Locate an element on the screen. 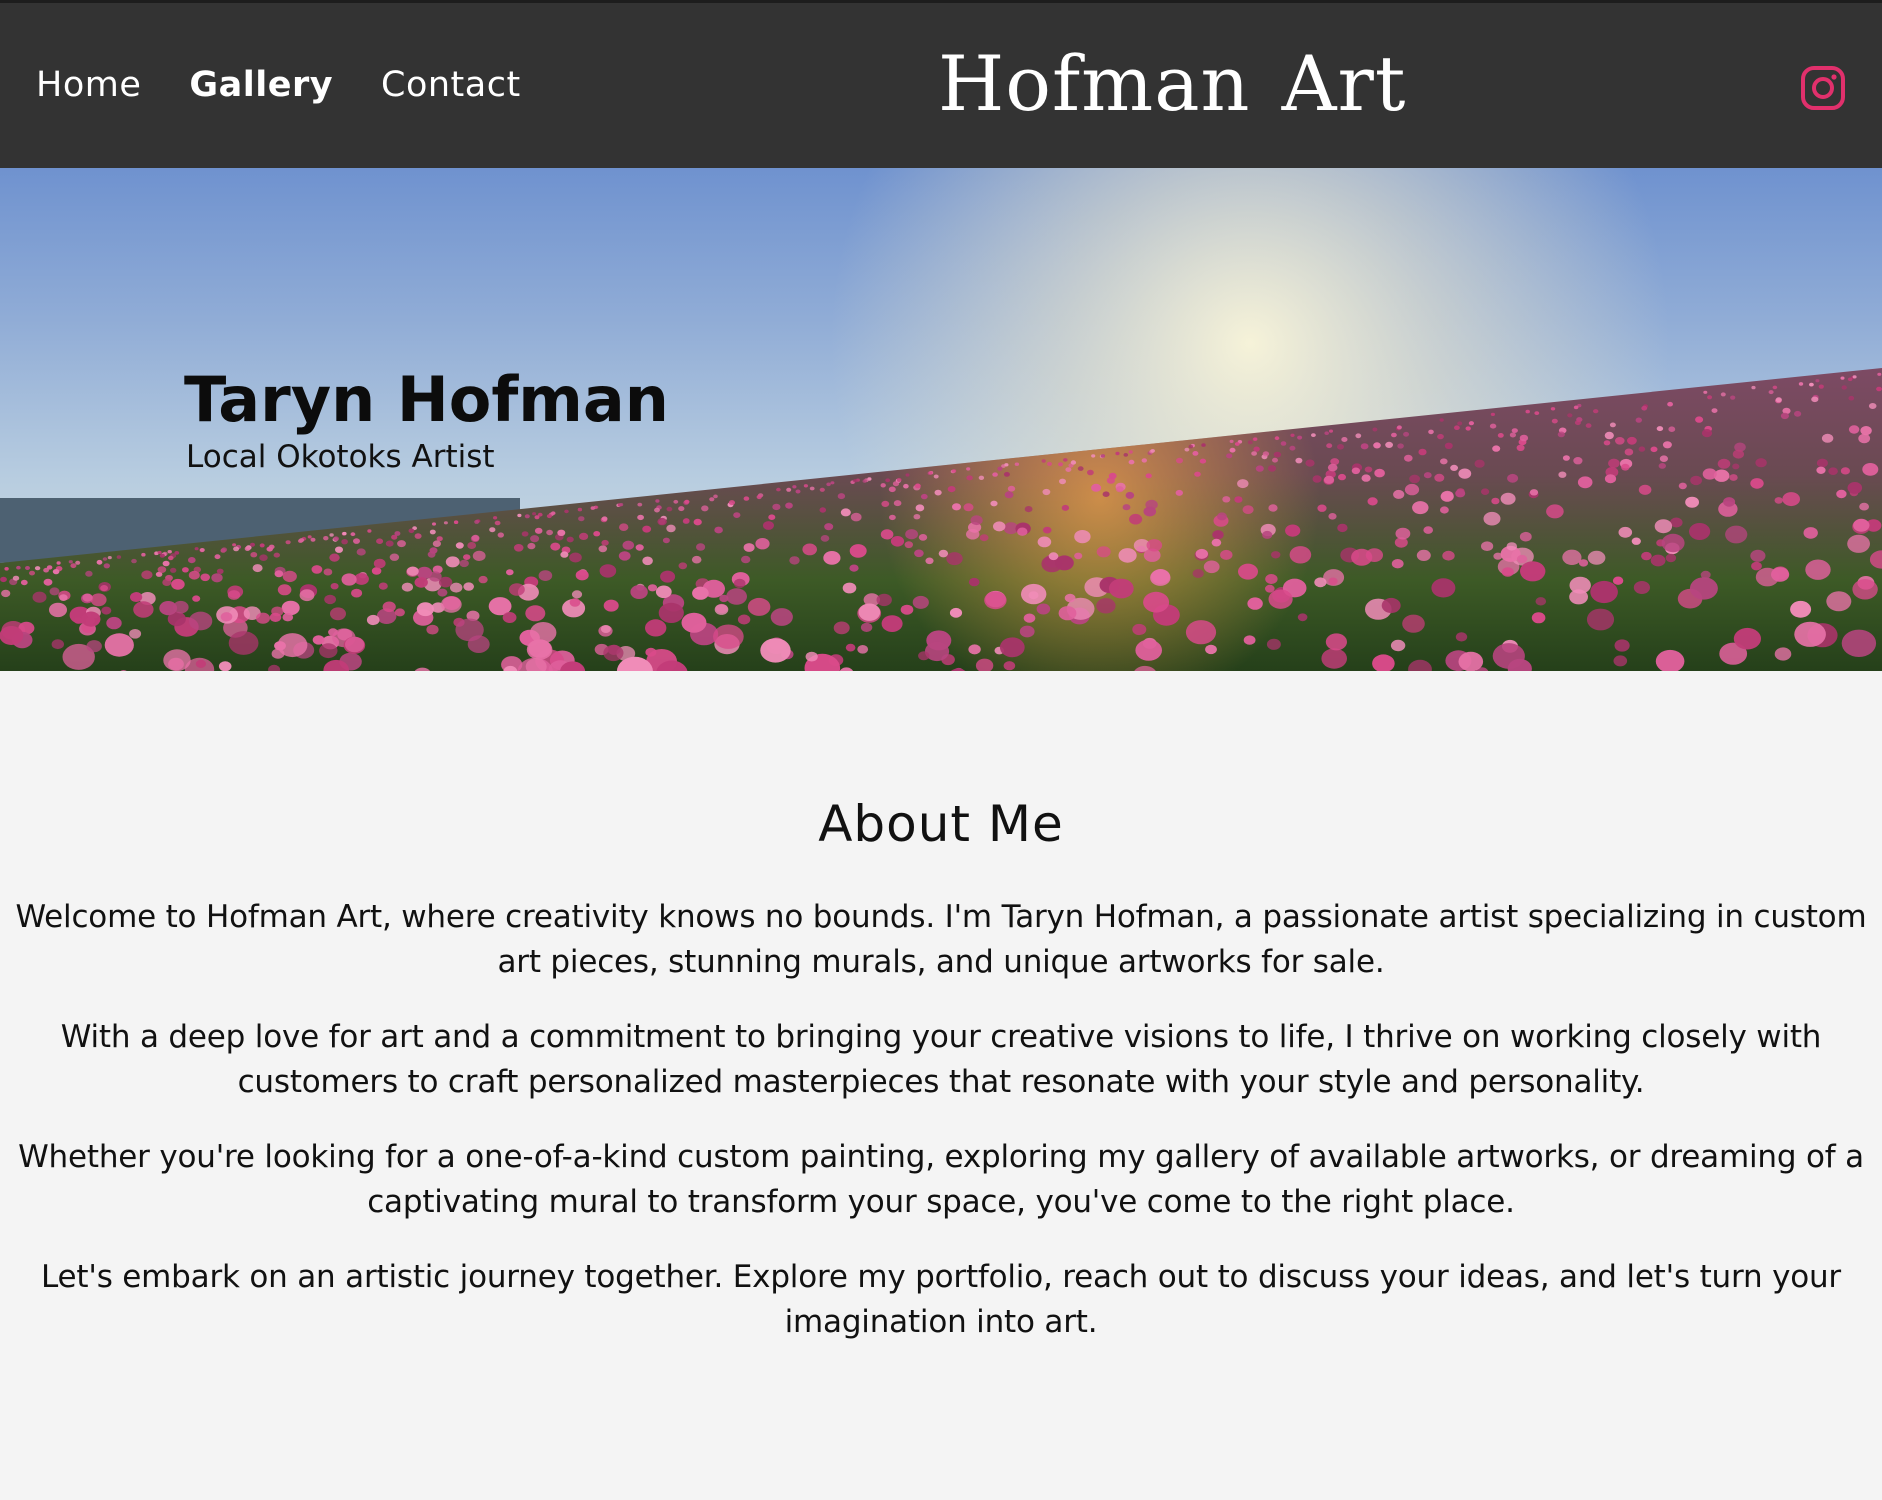 This screenshot has height=1500, width=1882. hero-subtitle: Local Okotoks Artist is located at coordinates (340, 457).